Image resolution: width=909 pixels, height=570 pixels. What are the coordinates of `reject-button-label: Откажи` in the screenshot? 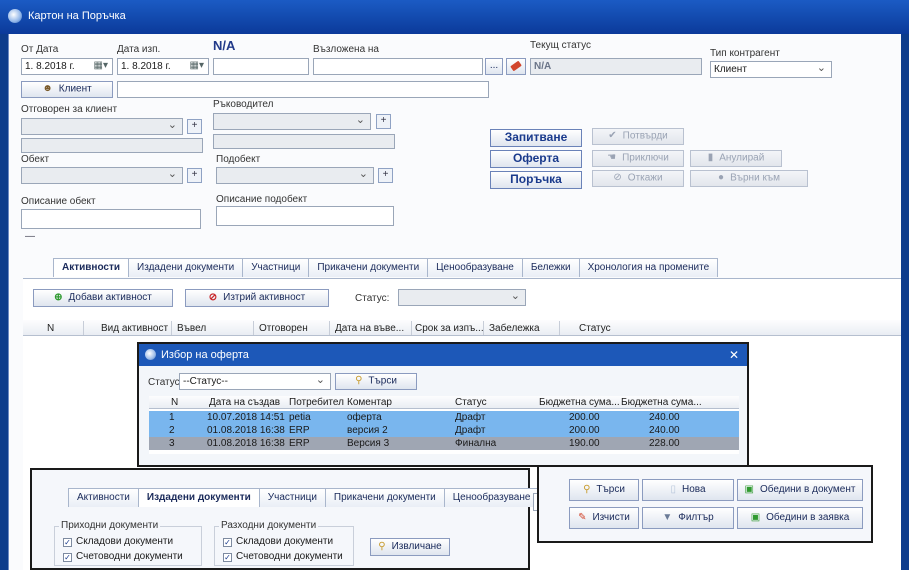 It's located at (645, 178).